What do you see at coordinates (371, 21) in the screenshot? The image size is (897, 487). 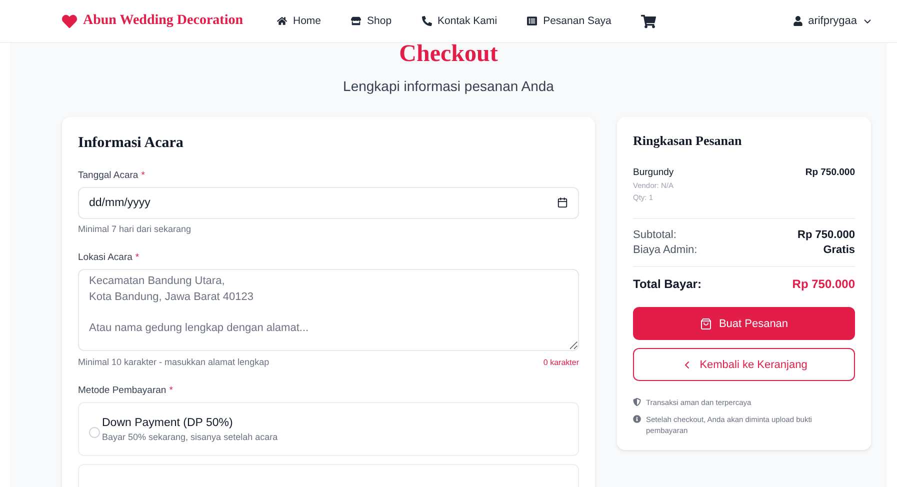 I see `nav-link: Shop` at bounding box center [371, 21].